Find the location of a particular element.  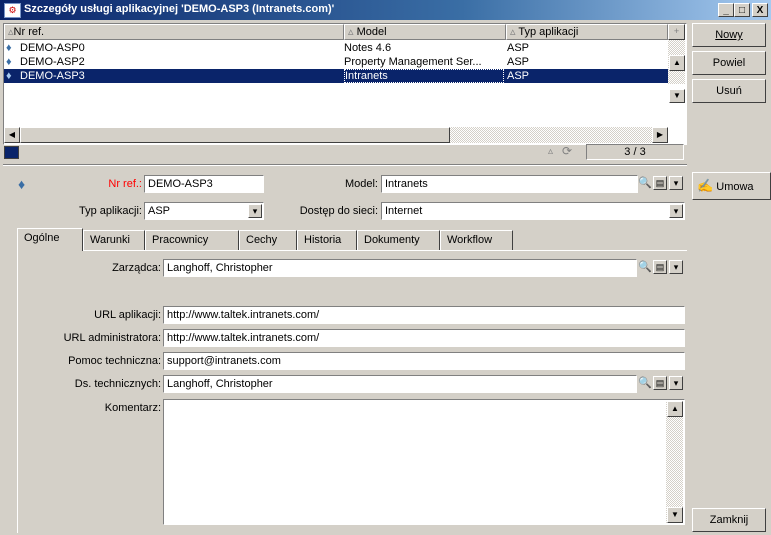

tab-workflow: Workflow is located at coordinates (476, 240).